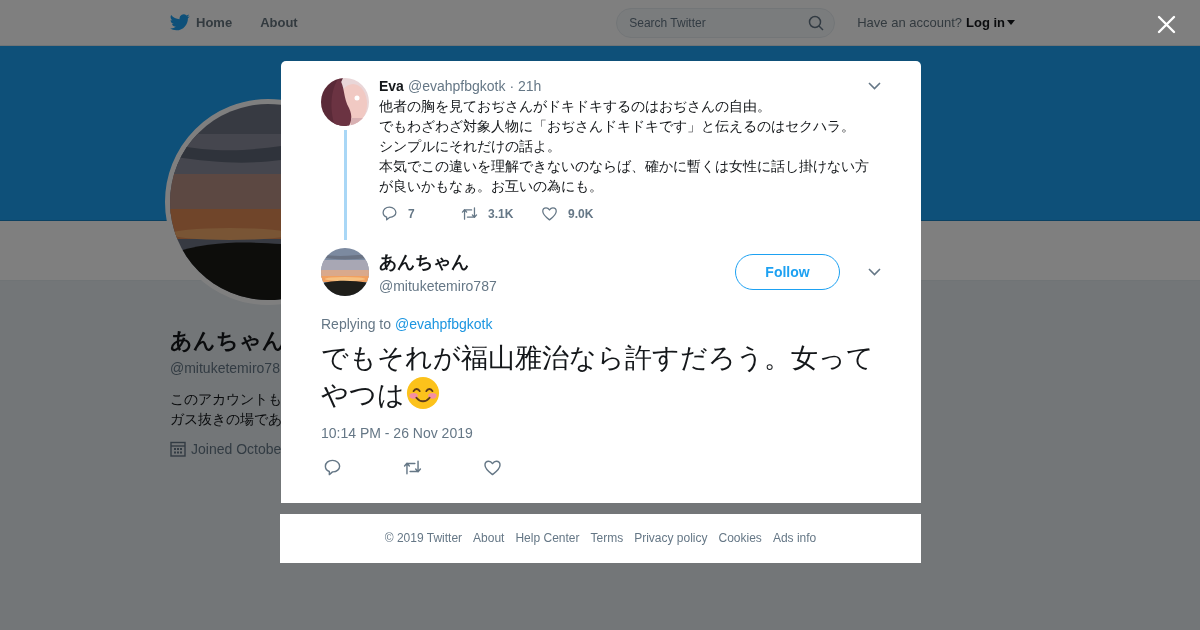  What do you see at coordinates (598, 377) in the screenshot?
I see `tweet-text: でもそれが福山雅治なら許すだろう。女ってやつは` at bounding box center [598, 377].